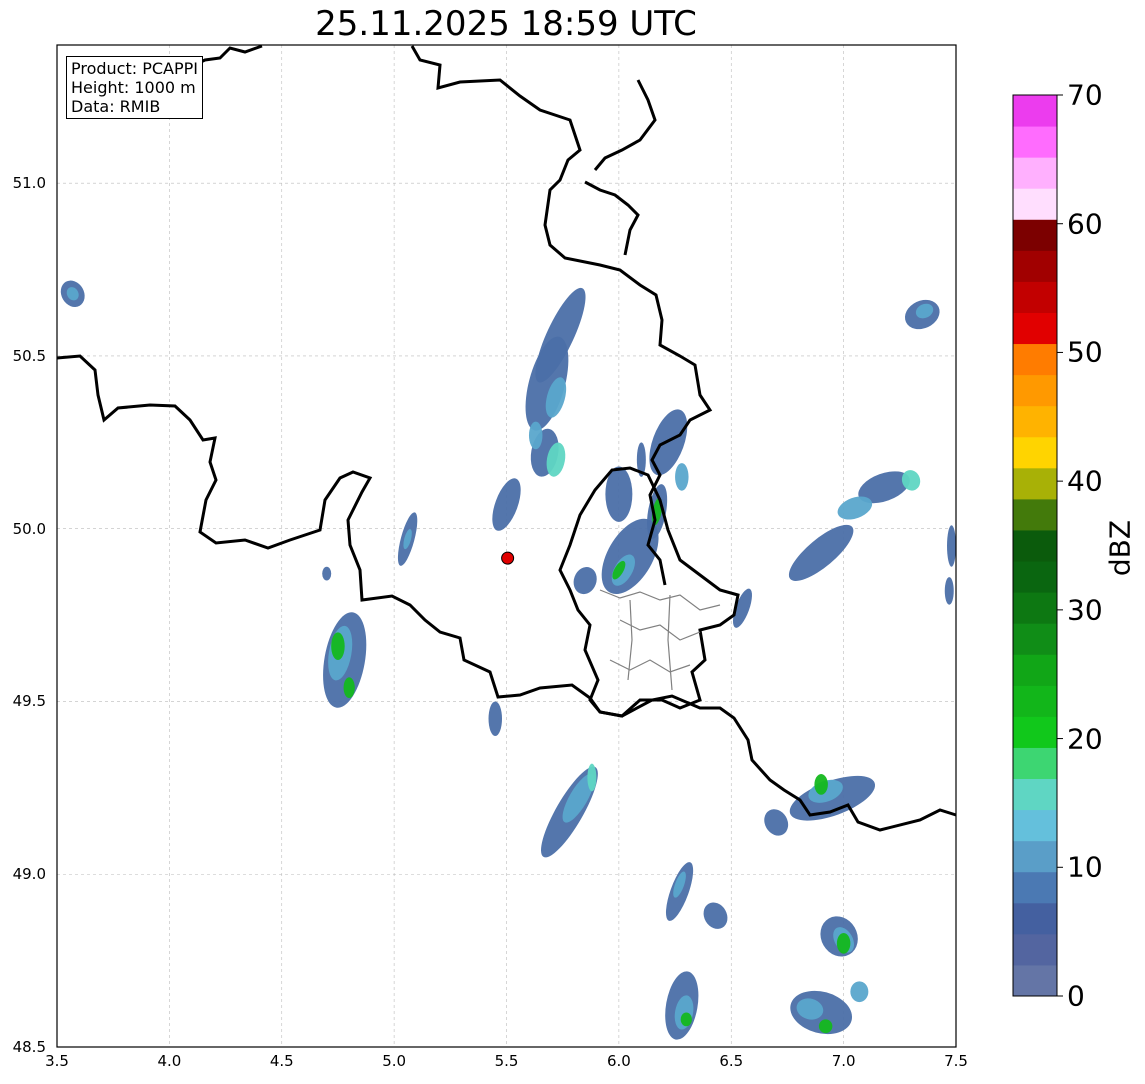  Describe the element at coordinates (29, 528) in the screenshot. I see `y-tick-label: 50.0` at that location.